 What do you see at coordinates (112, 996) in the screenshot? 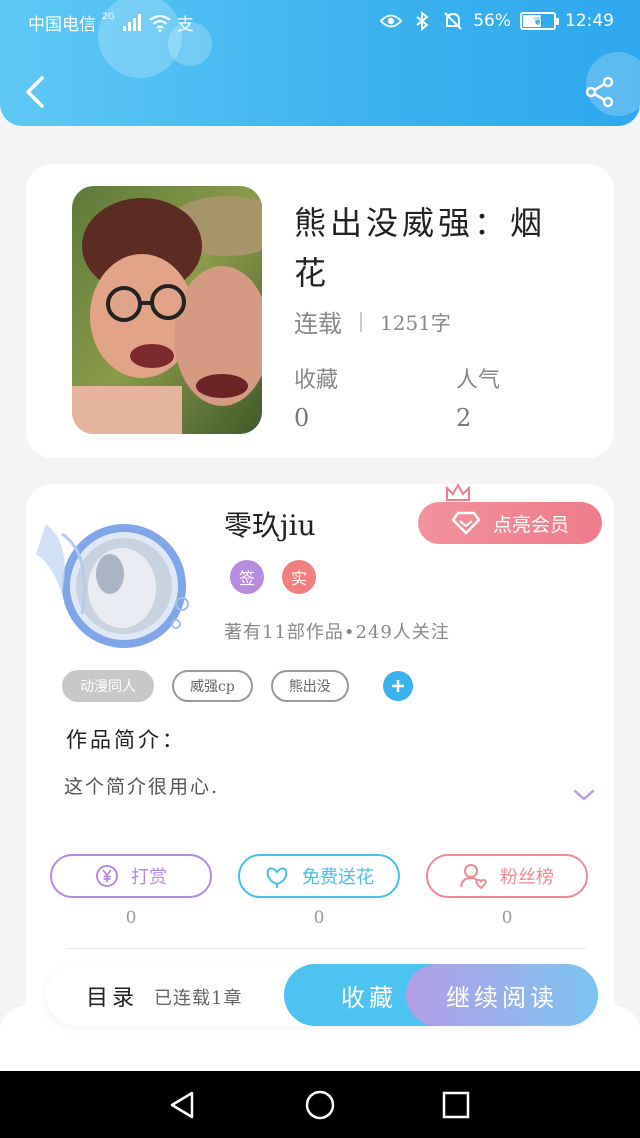
I see `table-of-contents-link: 目录` at bounding box center [112, 996].